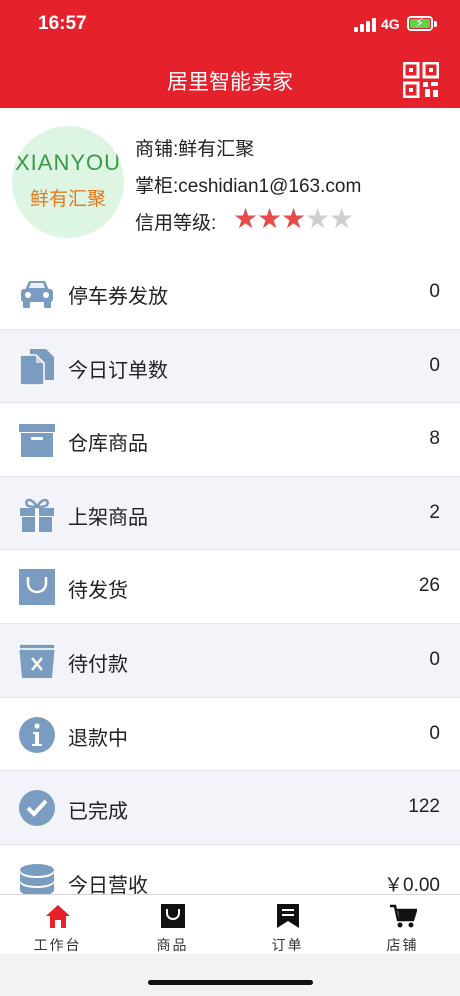  Describe the element at coordinates (420, 23) in the screenshot. I see `battery-icon: ⚡` at that location.